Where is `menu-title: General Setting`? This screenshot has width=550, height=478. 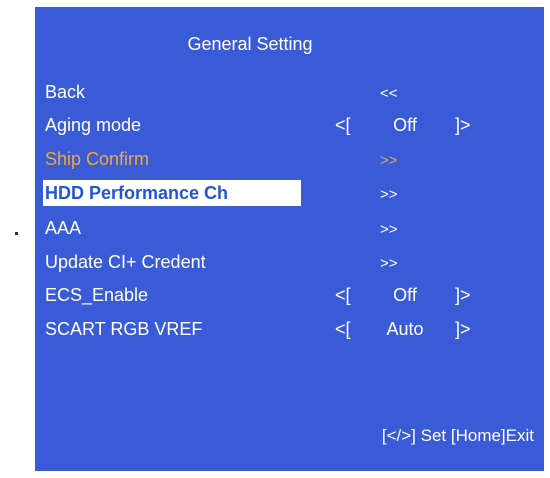 menu-title: General Setting is located at coordinates (250, 44).